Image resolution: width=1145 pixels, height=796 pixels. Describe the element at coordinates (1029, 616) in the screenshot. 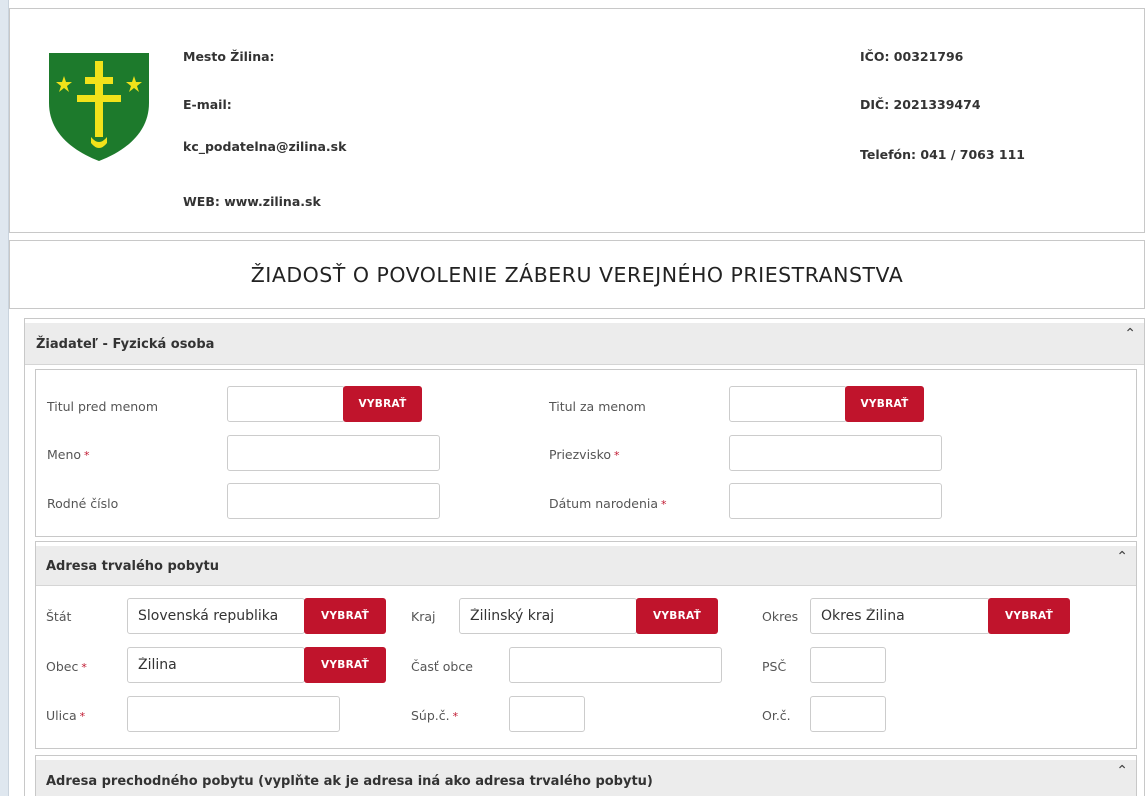

I see `district-choose-button: VYBRAŤ` at that location.